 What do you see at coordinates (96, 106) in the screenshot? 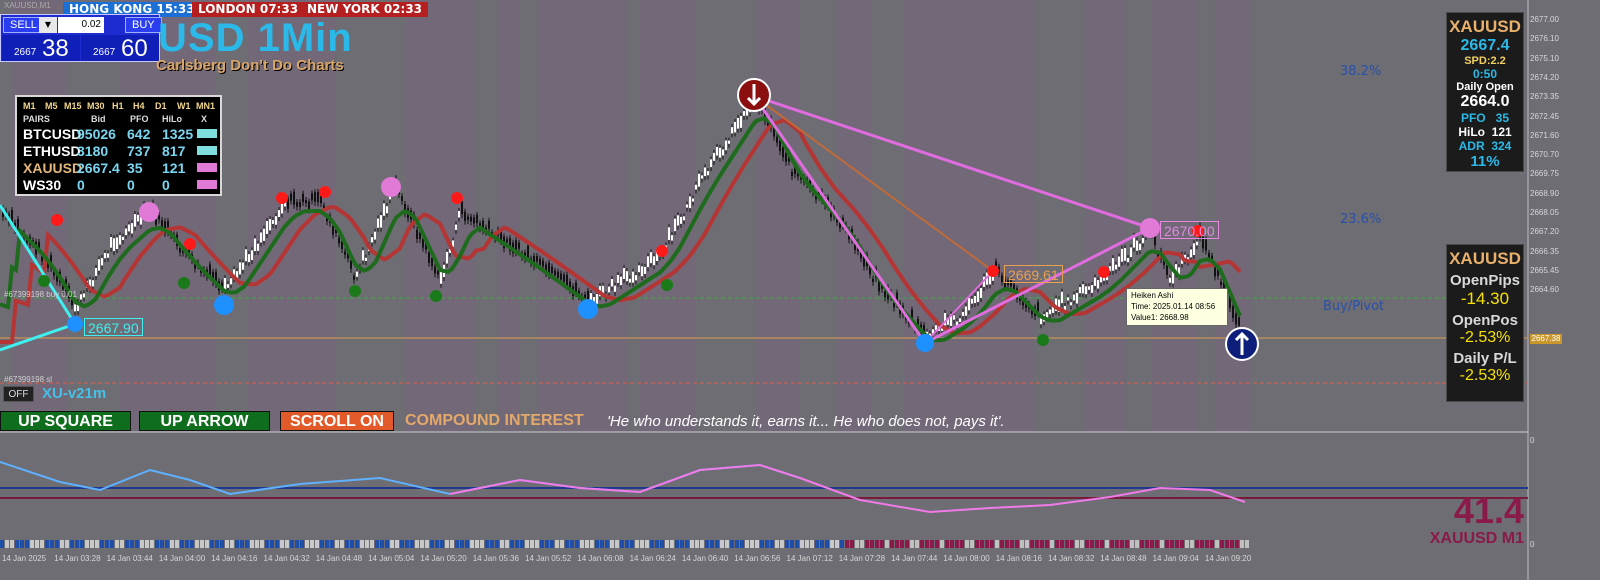
I see `tf-m30: M30` at bounding box center [96, 106].